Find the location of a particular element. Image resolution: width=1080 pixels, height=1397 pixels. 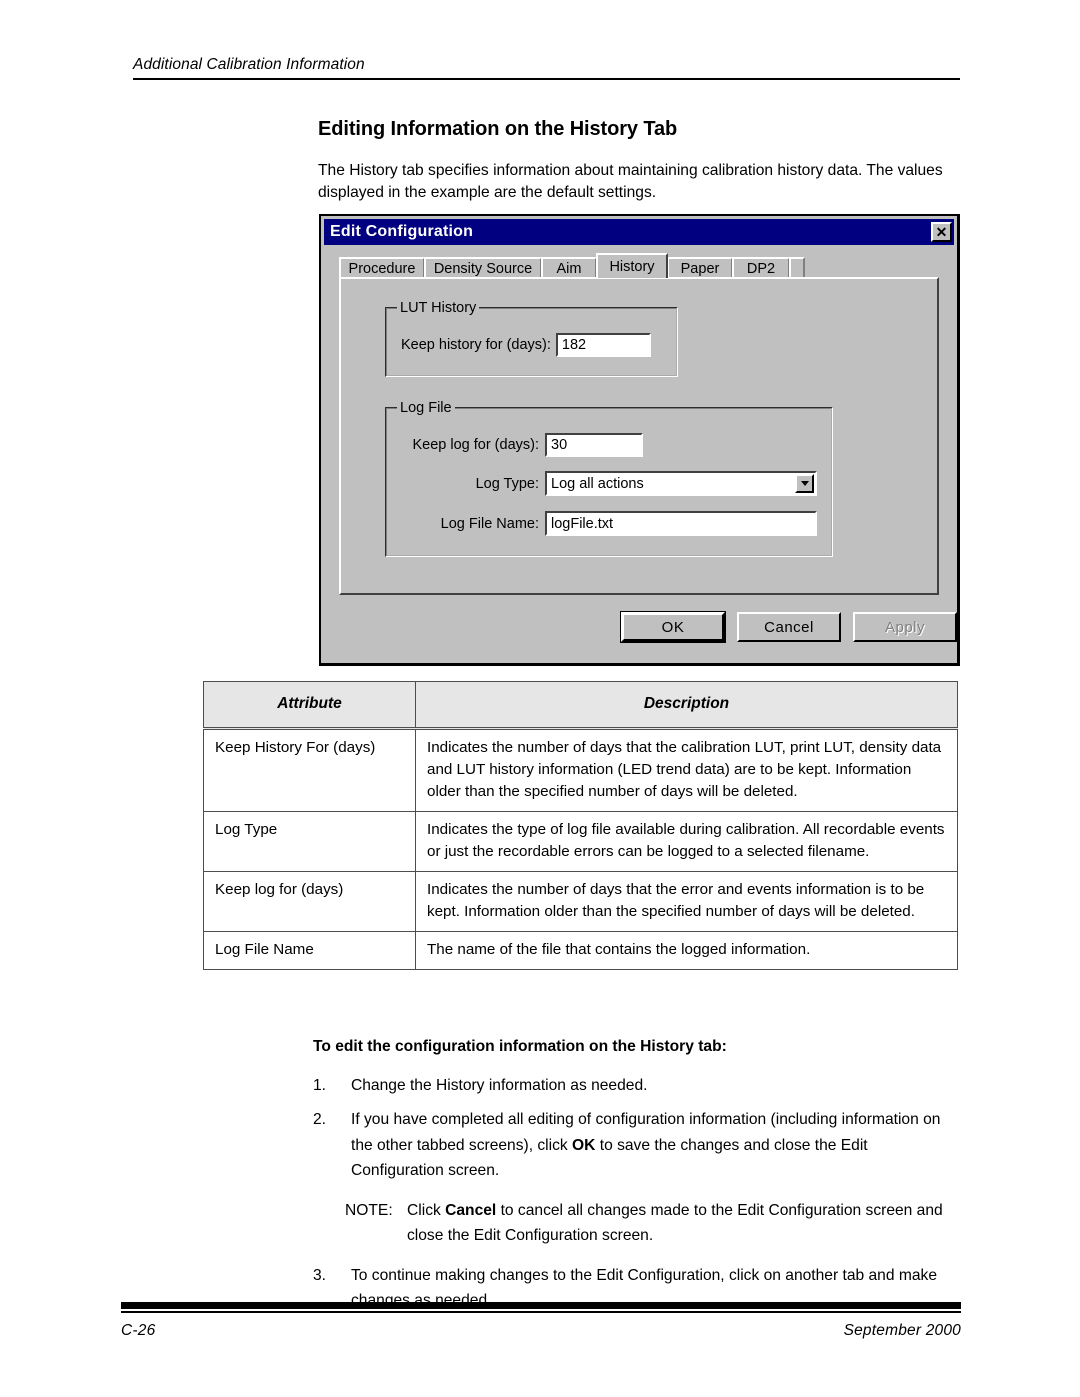

lut-history-group-title: LUT History is located at coordinates (438, 308).